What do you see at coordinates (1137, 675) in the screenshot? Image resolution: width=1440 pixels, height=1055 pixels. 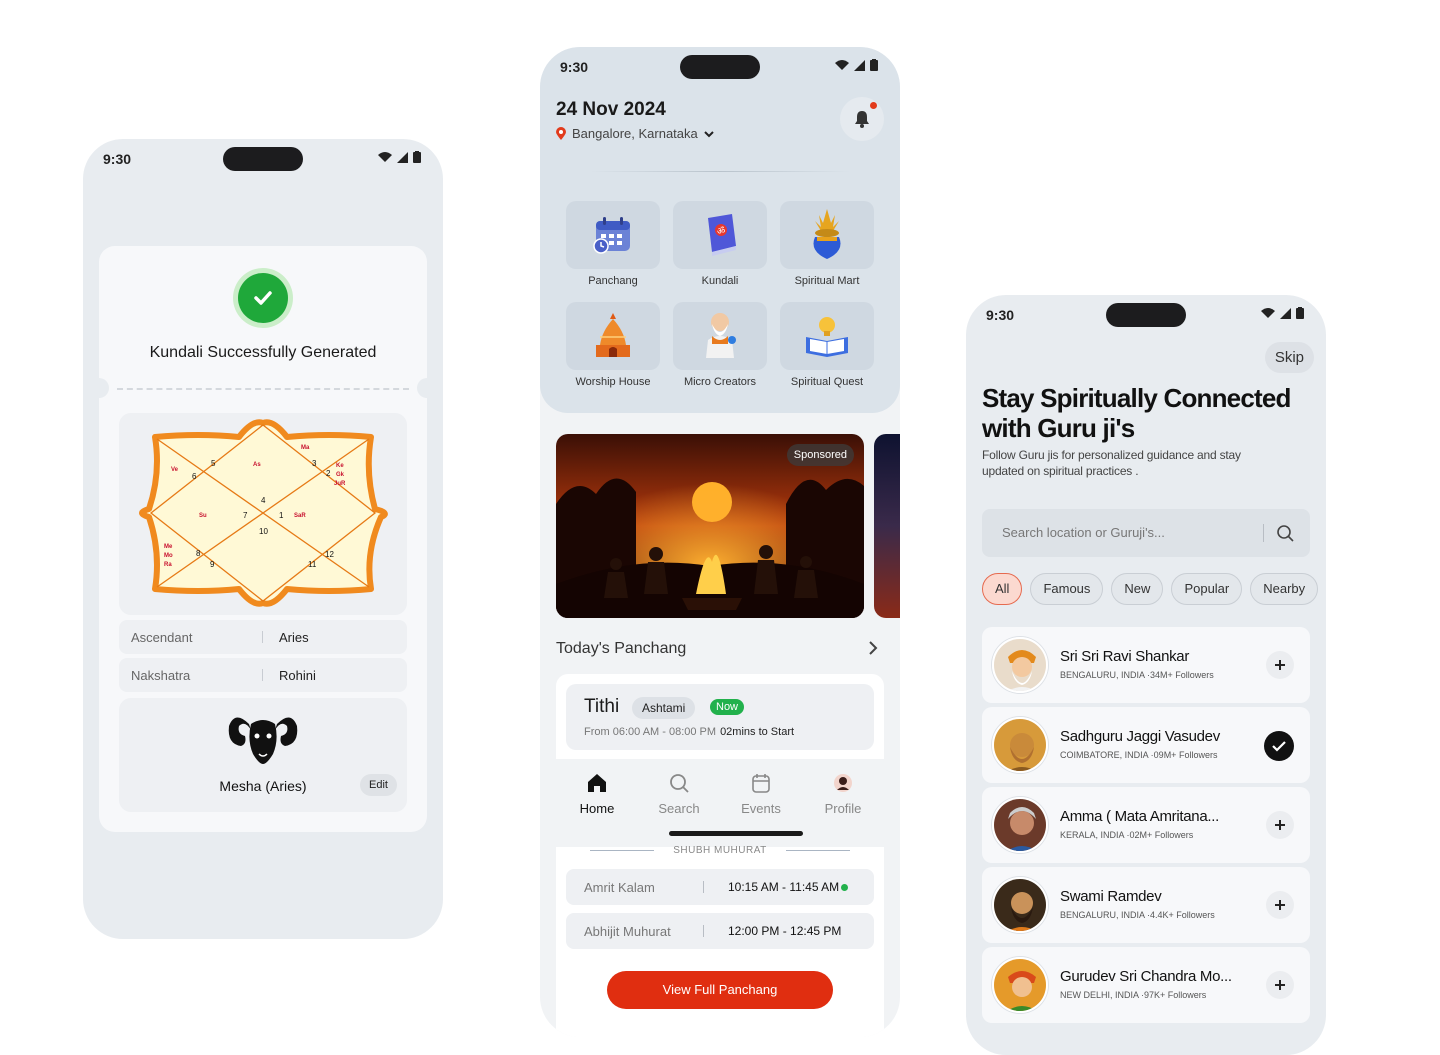 I see `guru-meta: BENGALURU, INDIA ·34M+ Followers` at bounding box center [1137, 675].